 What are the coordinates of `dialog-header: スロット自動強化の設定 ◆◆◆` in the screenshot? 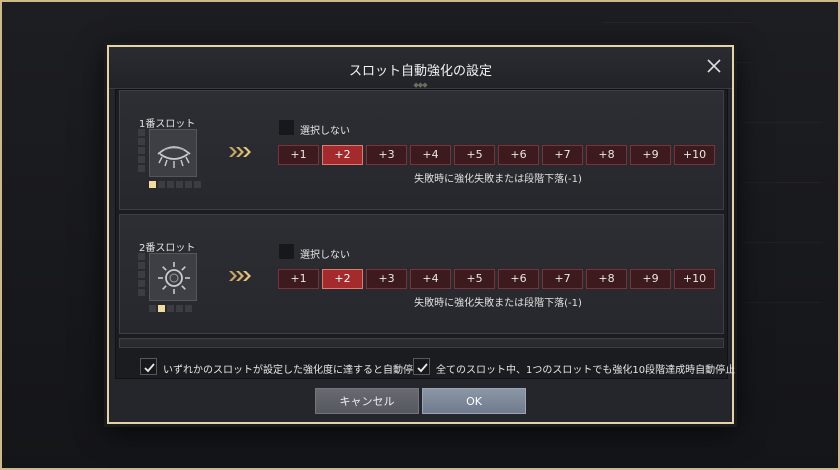 It's located at (420, 68).